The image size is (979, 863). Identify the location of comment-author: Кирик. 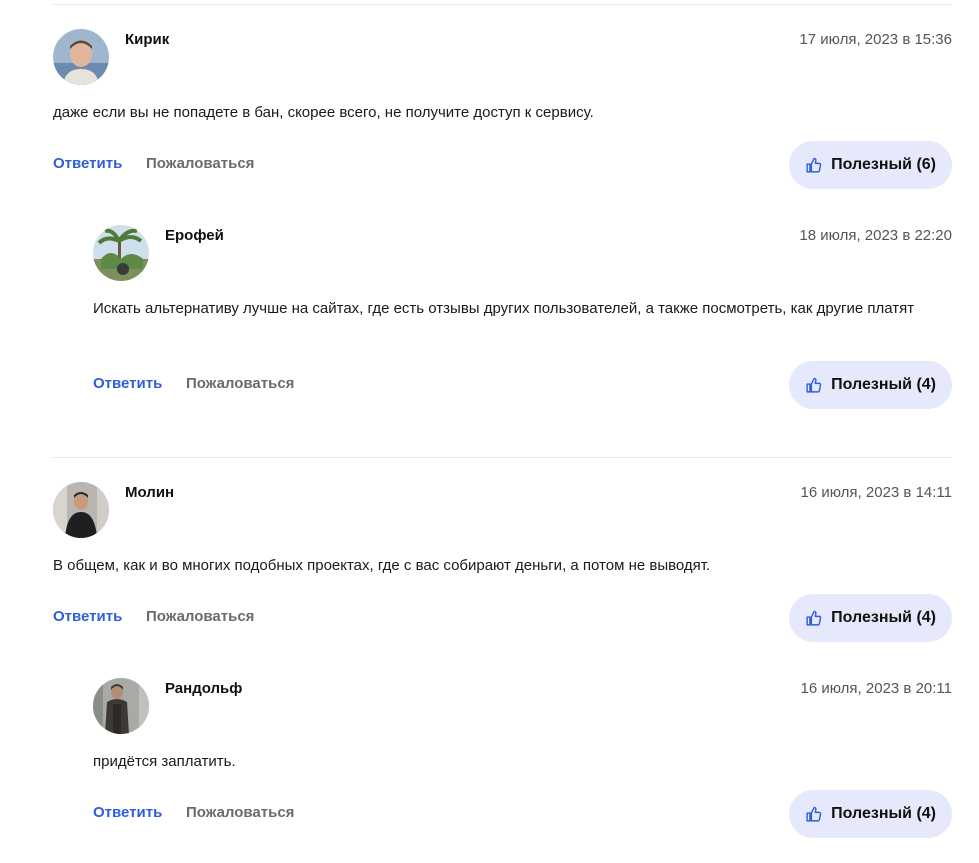
(147, 40).